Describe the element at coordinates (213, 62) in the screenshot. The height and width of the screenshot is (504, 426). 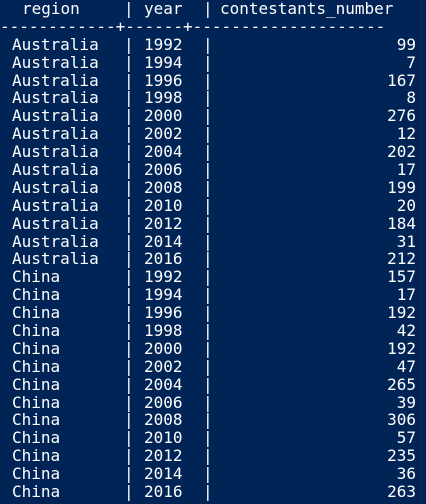
I see `table-row: Australia | 1994 | 7` at that location.